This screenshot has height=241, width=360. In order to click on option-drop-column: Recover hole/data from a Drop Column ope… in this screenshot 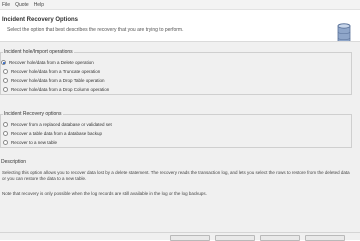, I will do `click(56, 89)`.